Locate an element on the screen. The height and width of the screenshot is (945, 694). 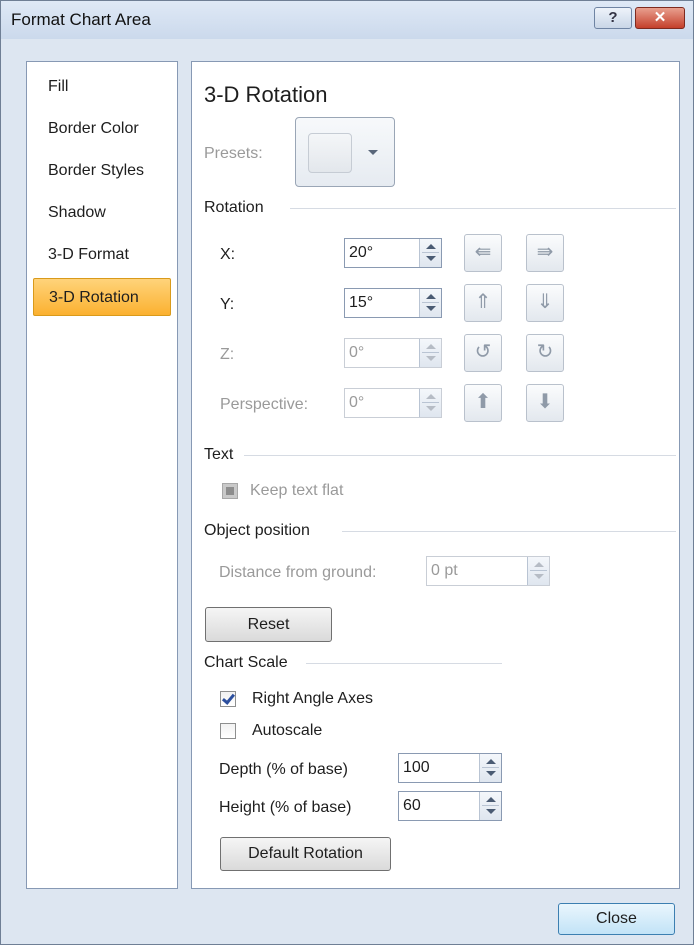
height-spin-arrows is located at coordinates (490, 806).